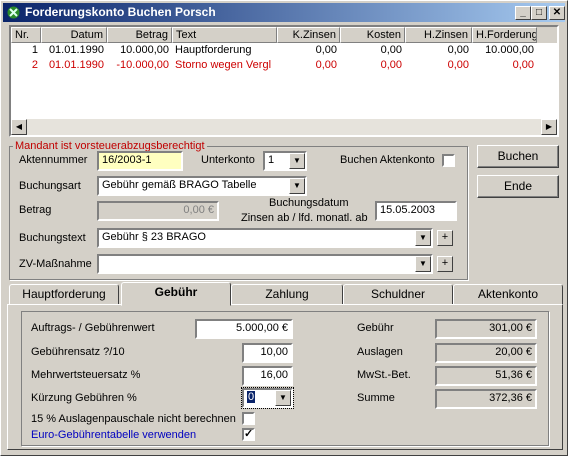 This screenshot has height=456, width=568. What do you see at coordinates (154, 237) in the screenshot?
I see `buchungstext-value: Gebühr § 23 BRAGO` at bounding box center [154, 237].